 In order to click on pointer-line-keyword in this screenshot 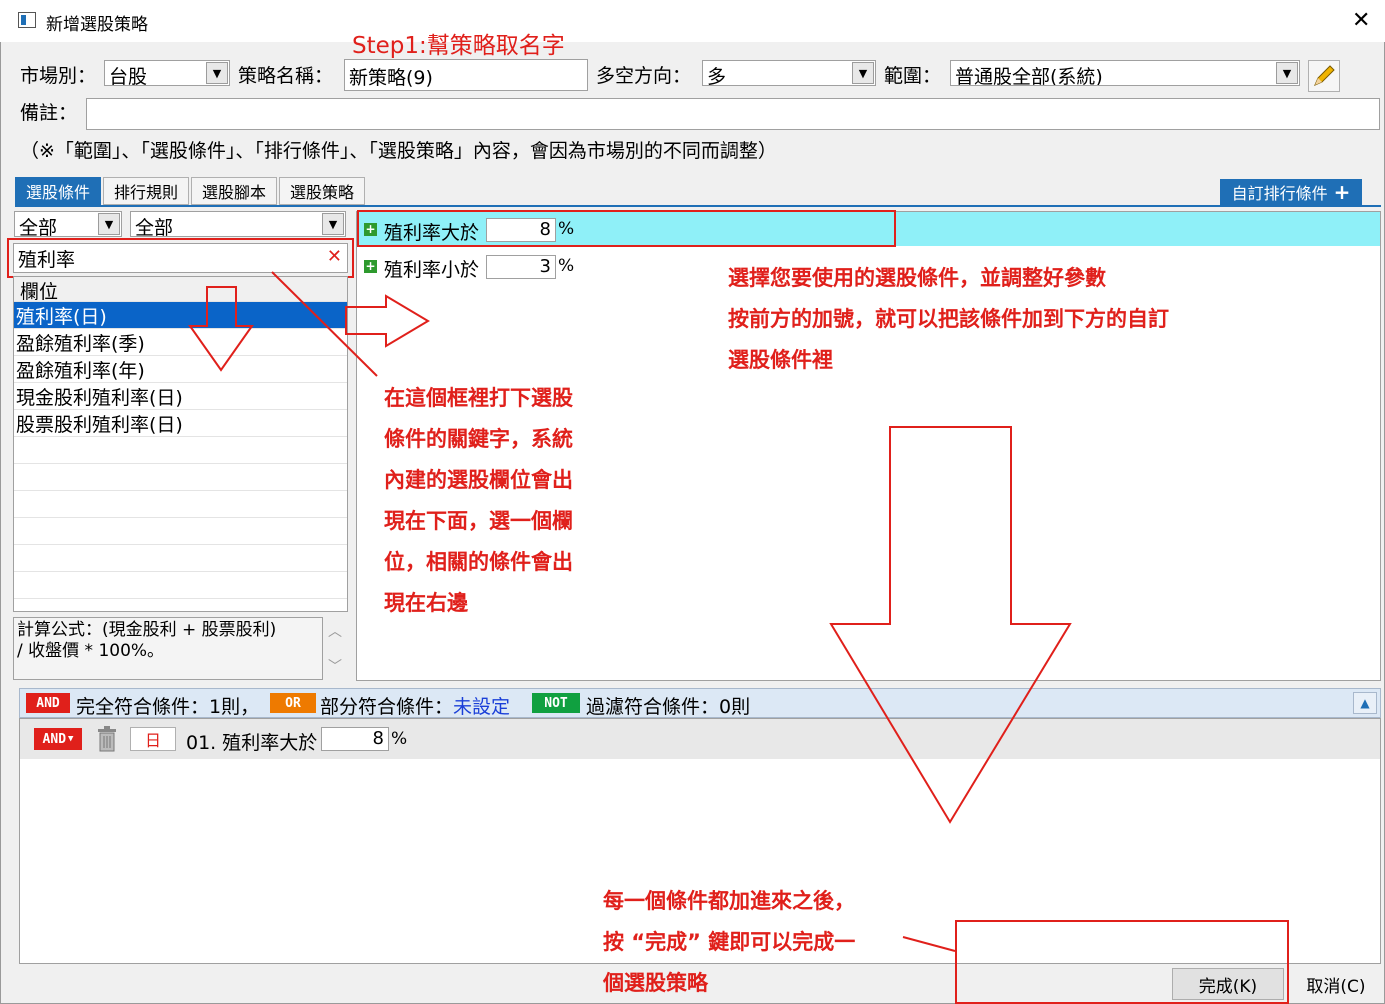, I will do `click(324, 324)`.